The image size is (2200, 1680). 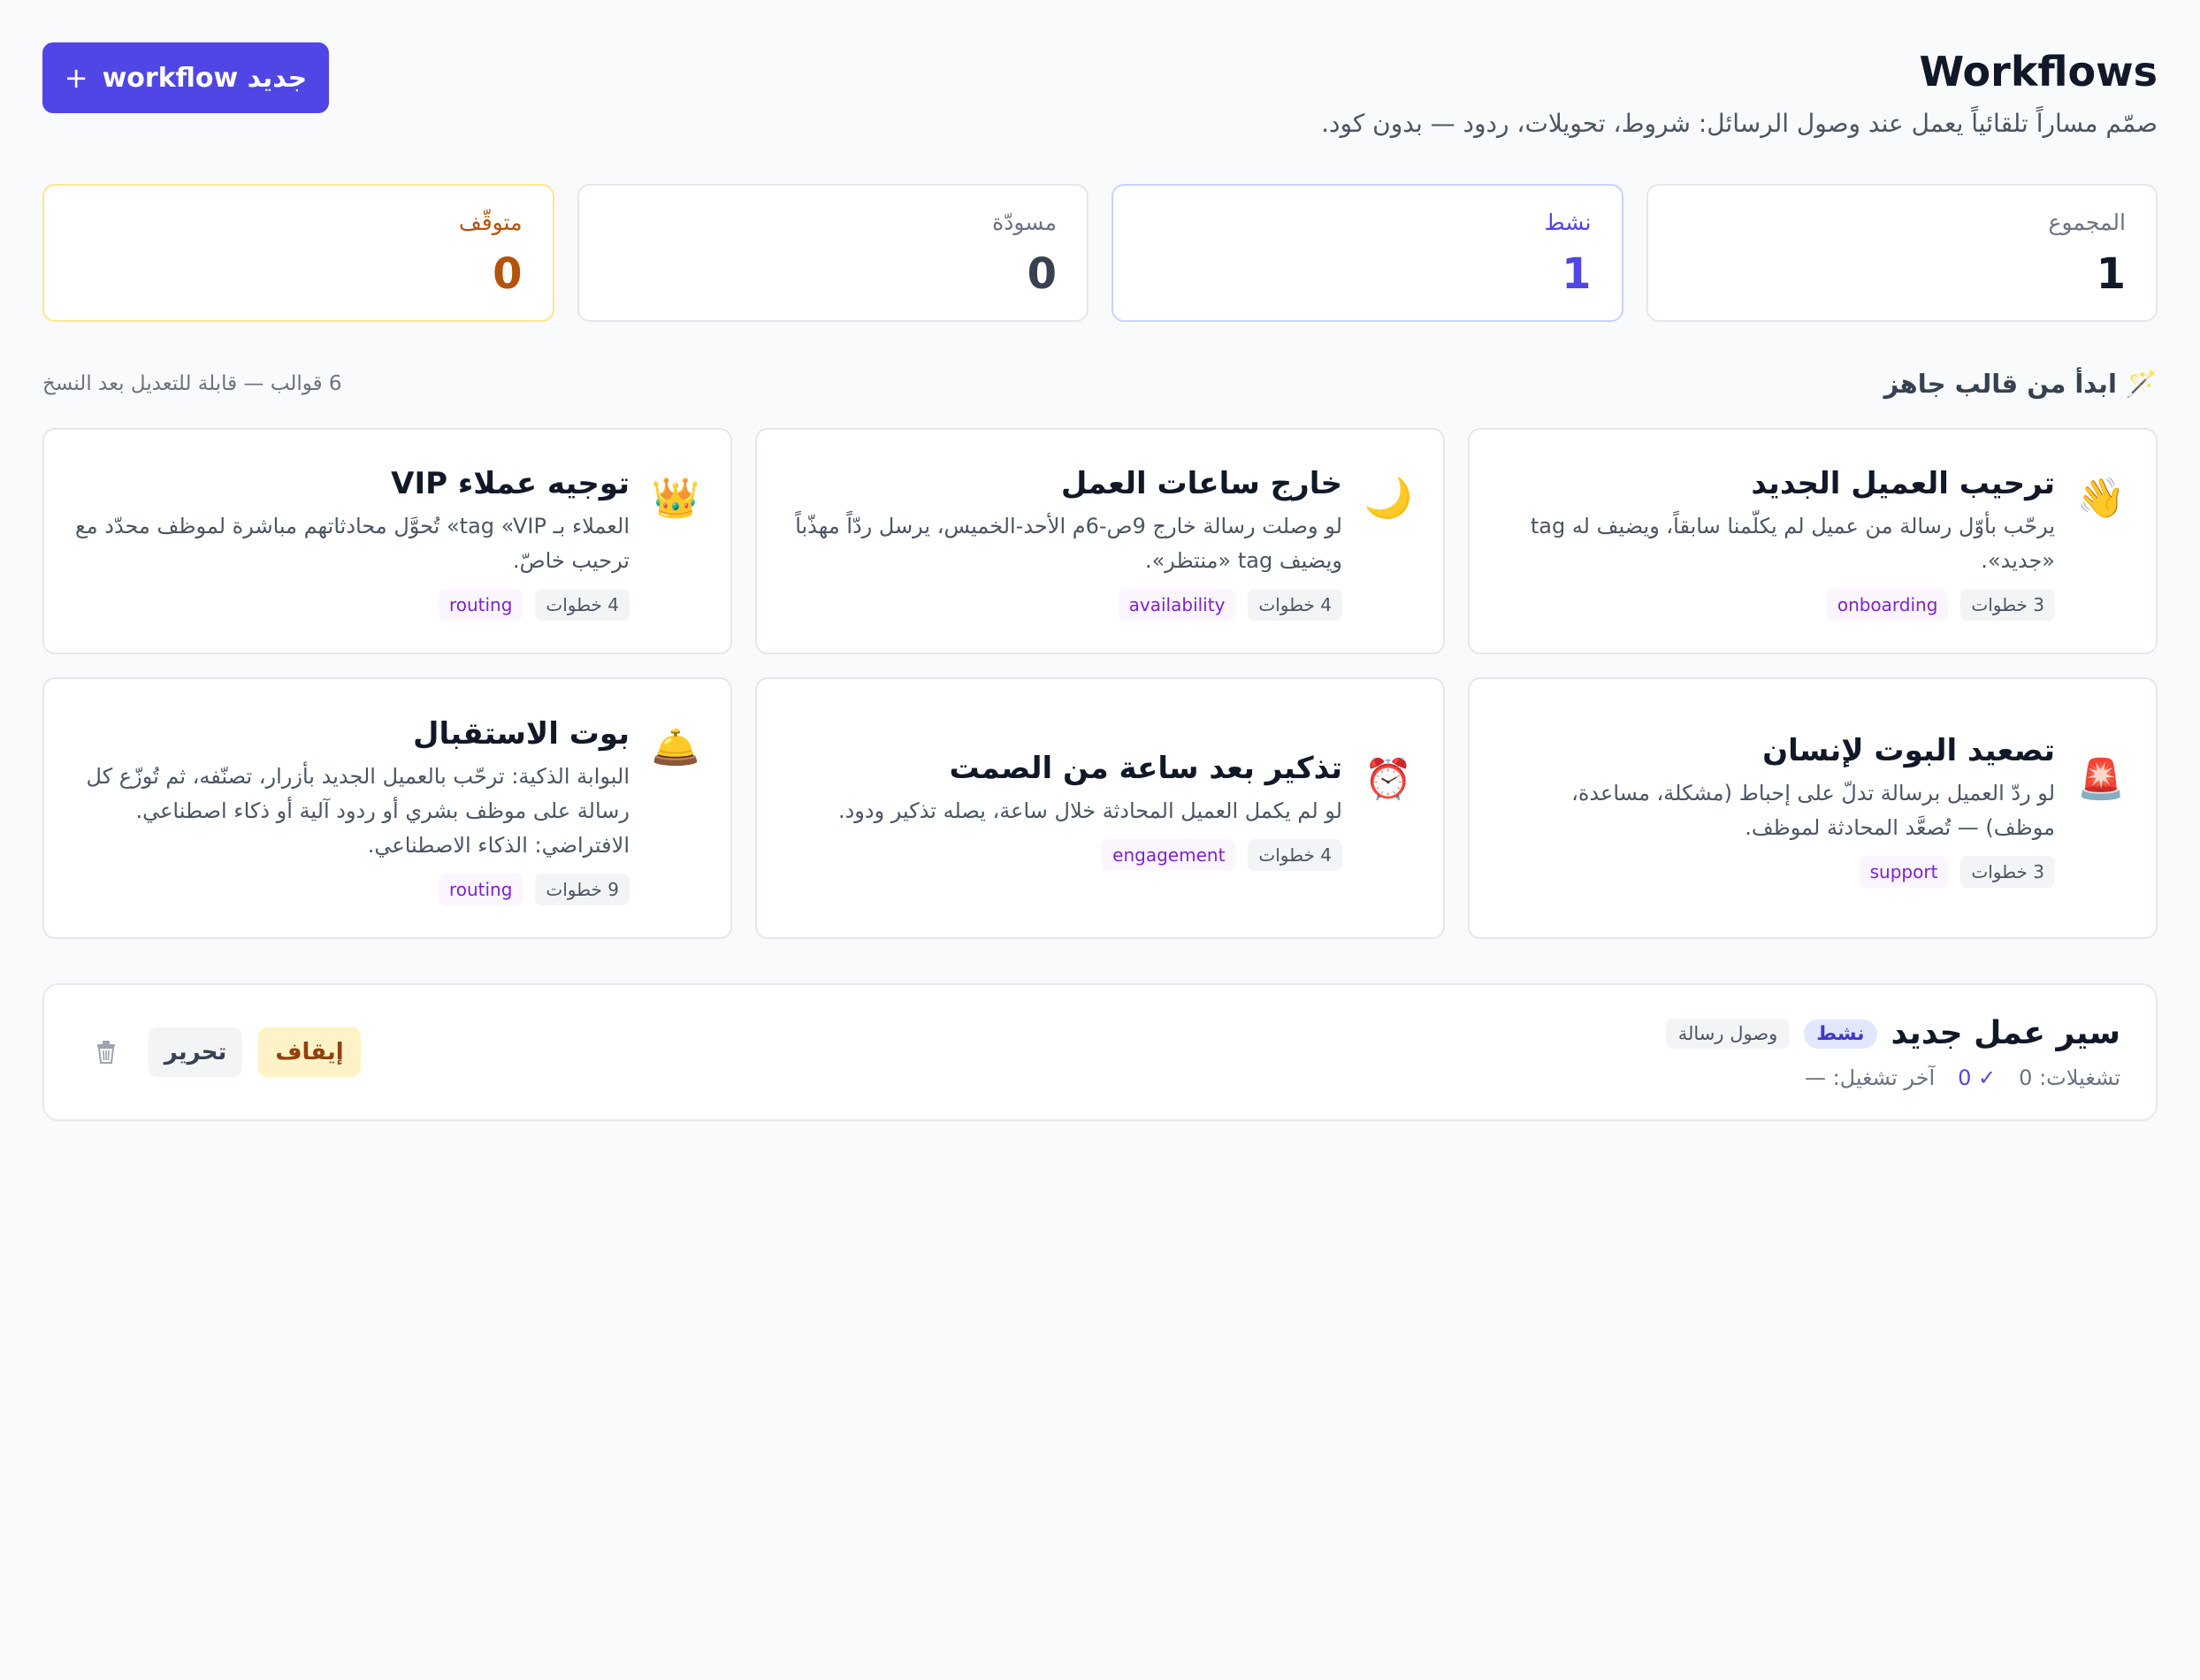 What do you see at coordinates (192, 383) in the screenshot?
I see `templates-note: 6 قوالب — قابلة للتعديل بعد النسخ` at bounding box center [192, 383].